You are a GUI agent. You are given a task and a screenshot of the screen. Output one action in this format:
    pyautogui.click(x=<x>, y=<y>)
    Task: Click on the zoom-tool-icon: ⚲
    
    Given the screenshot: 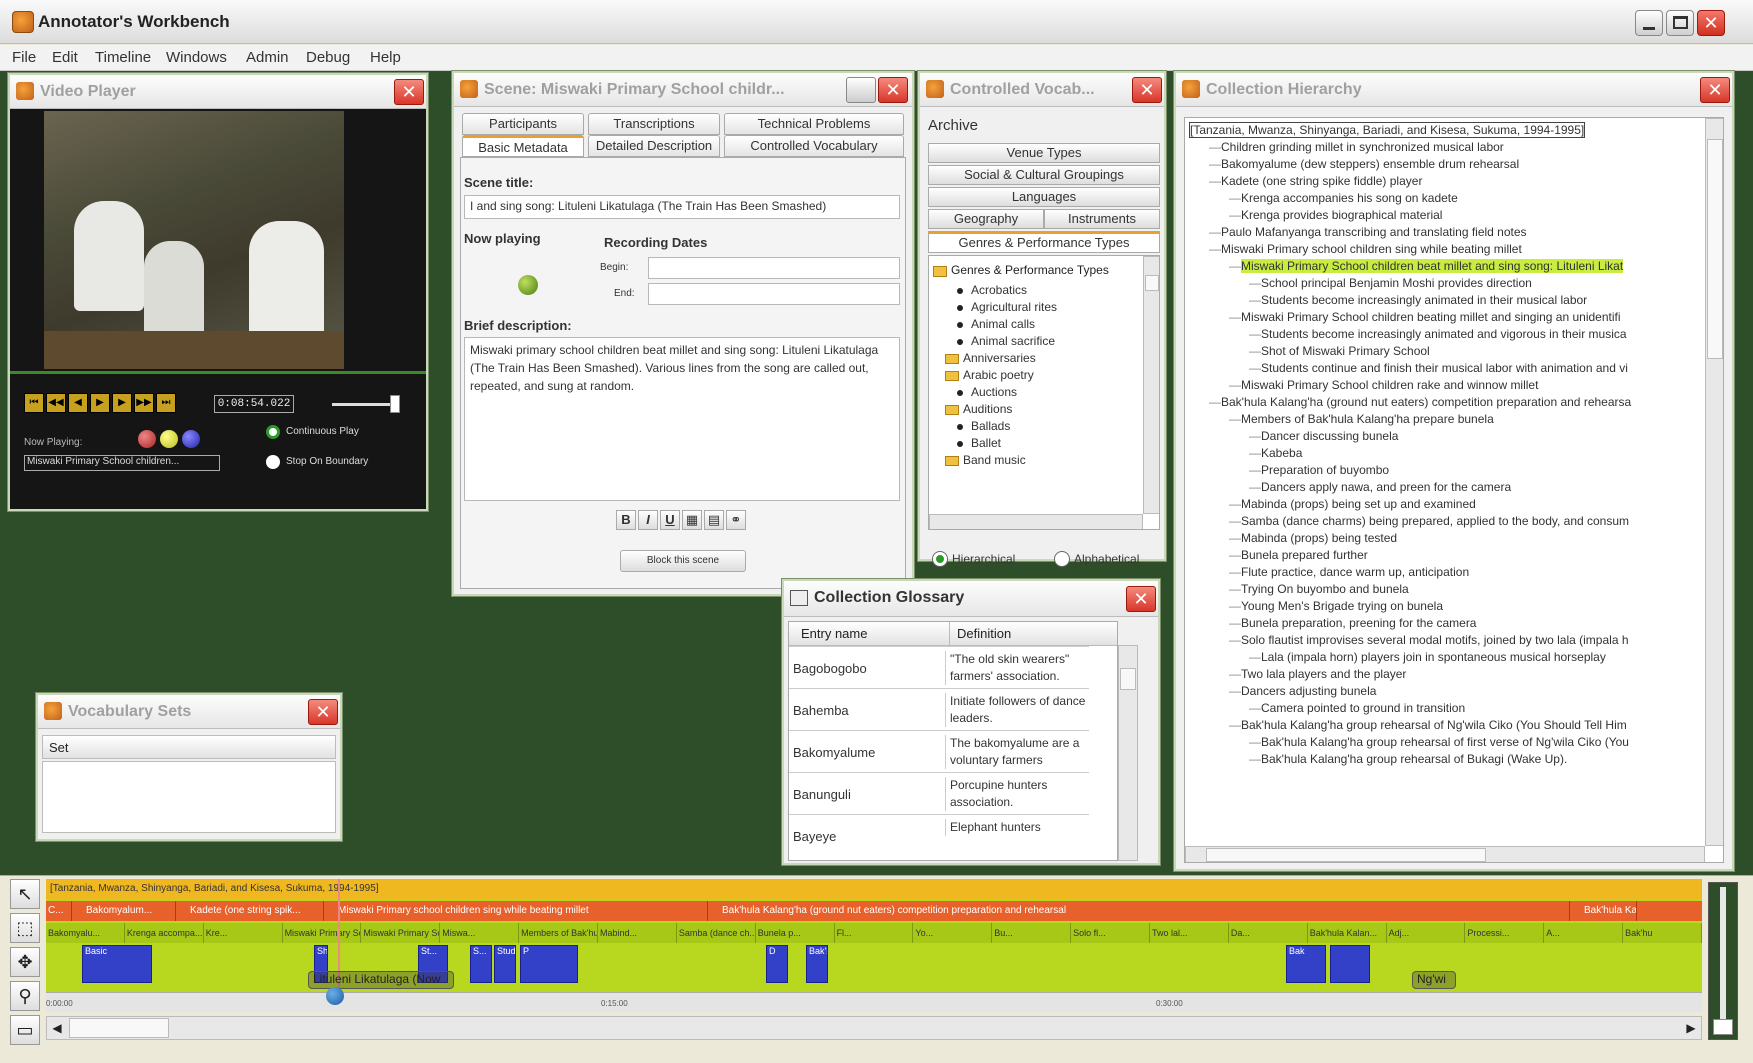 What is the action you would take?
    pyautogui.click(x=25, y=996)
    